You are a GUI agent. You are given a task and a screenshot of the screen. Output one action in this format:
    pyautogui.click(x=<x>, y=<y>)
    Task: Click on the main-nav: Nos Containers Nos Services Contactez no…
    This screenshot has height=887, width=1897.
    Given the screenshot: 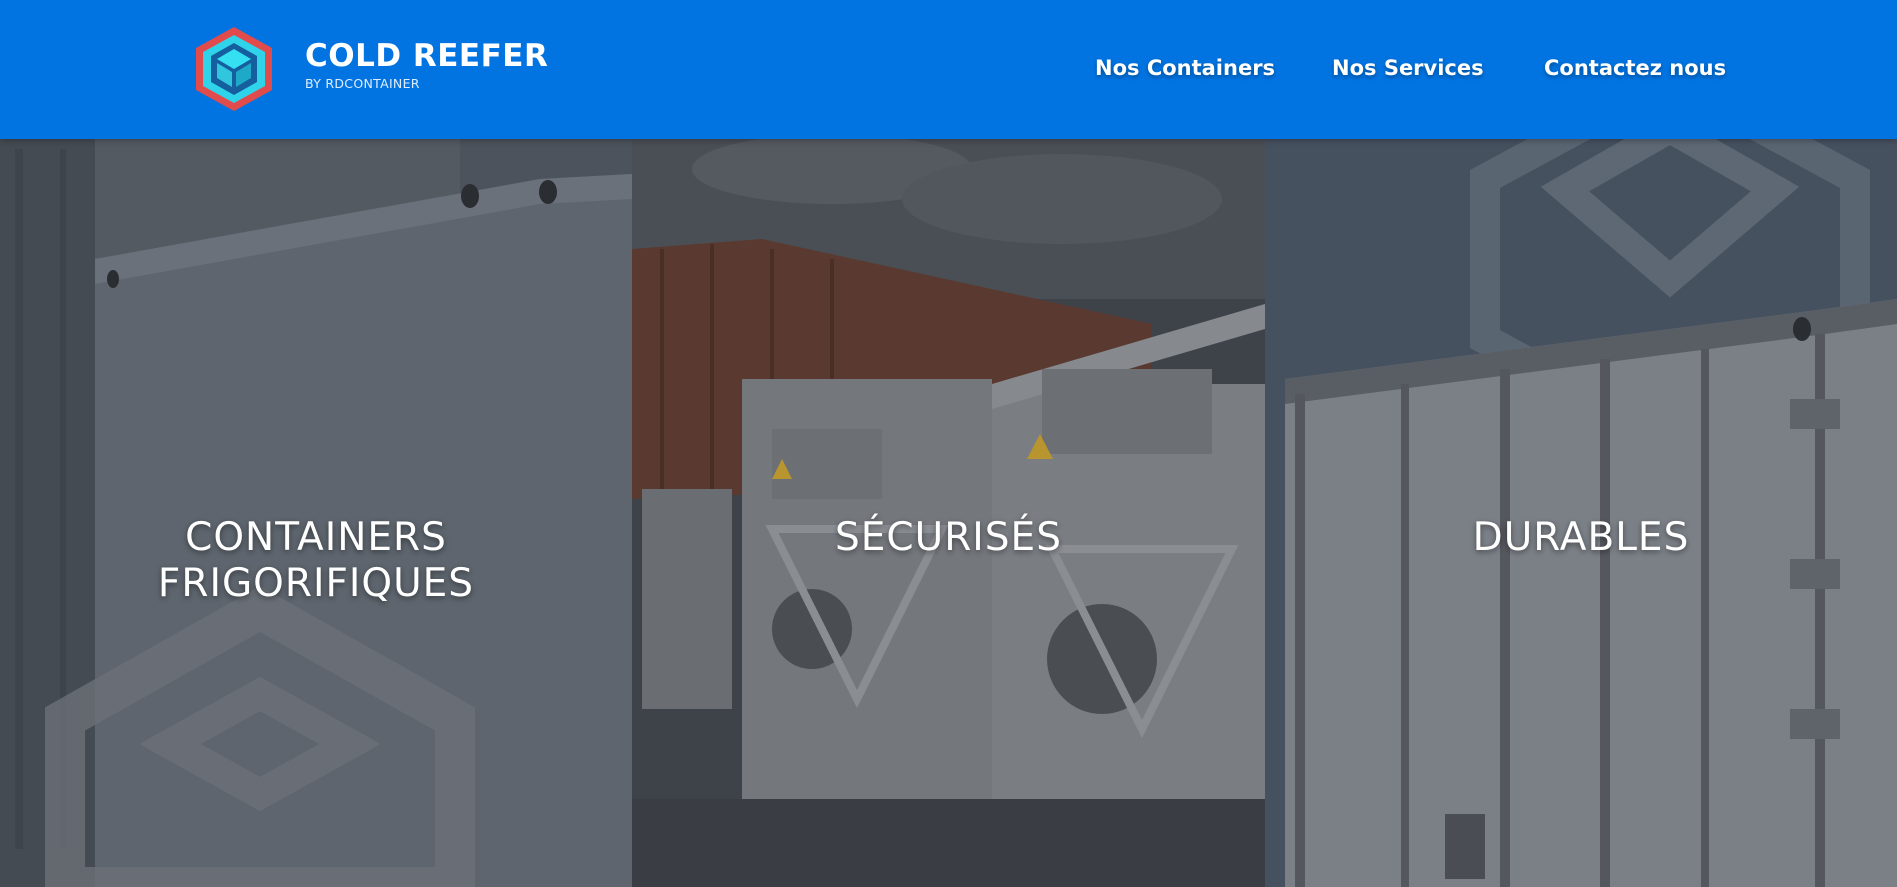 What is the action you would take?
    pyautogui.click(x=948, y=68)
    